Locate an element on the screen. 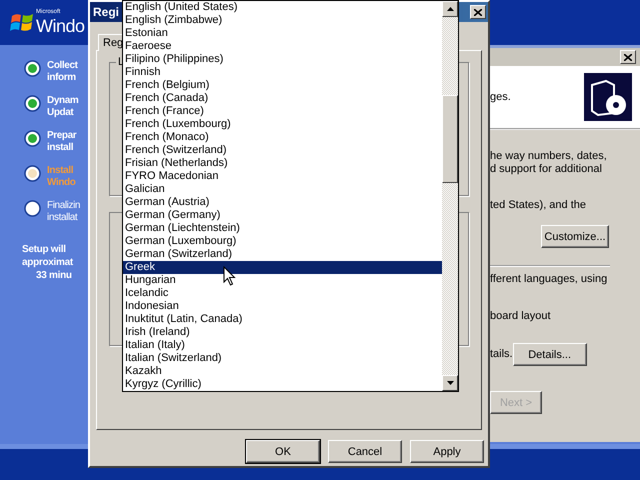 The image size is (640, 480). step-label: Collect inform is located at coordinates (62, 72).